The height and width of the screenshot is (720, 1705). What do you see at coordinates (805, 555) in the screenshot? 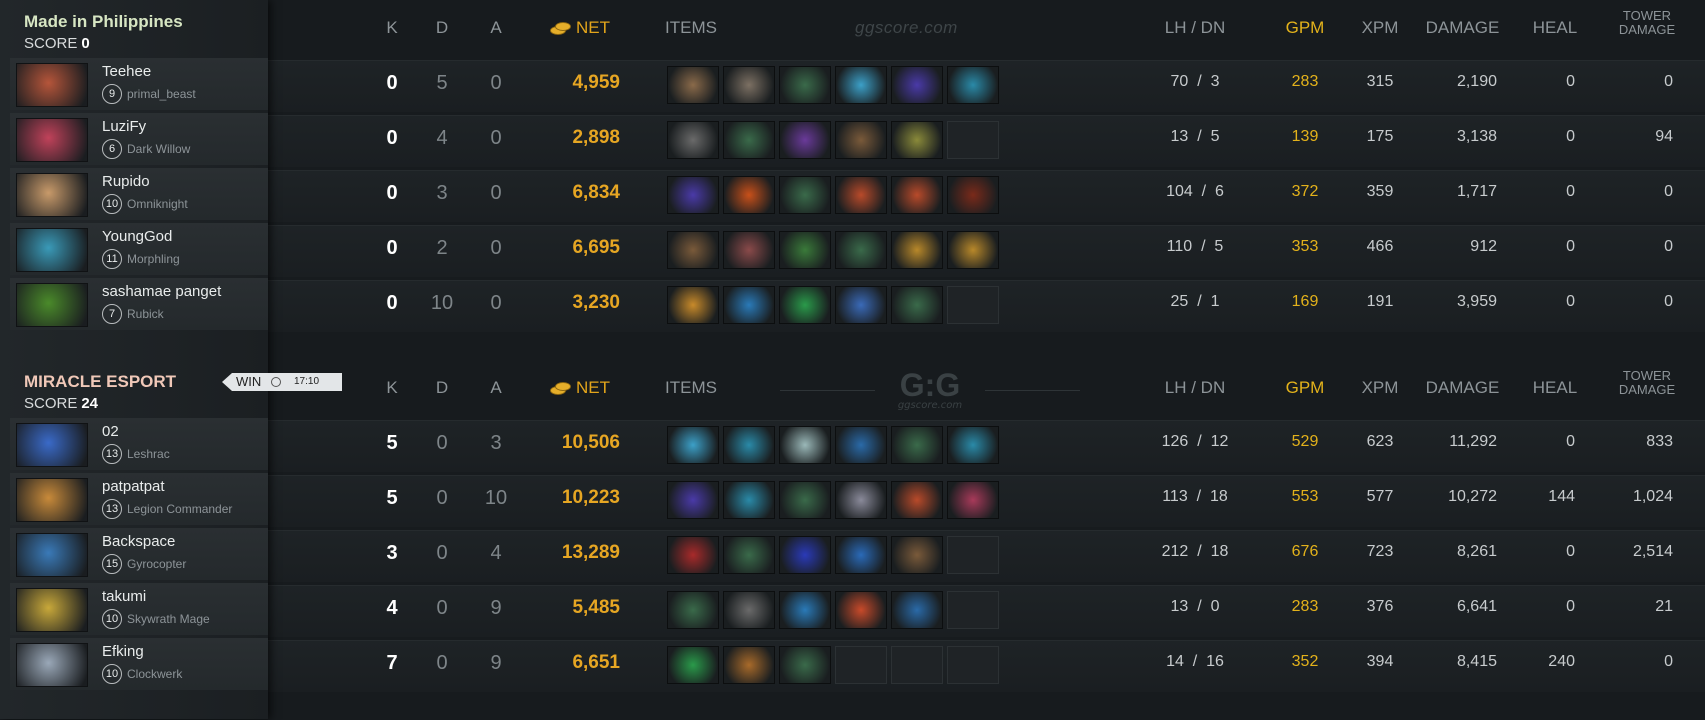
I see `spear-item-icon` at bounding box center [805, 555].